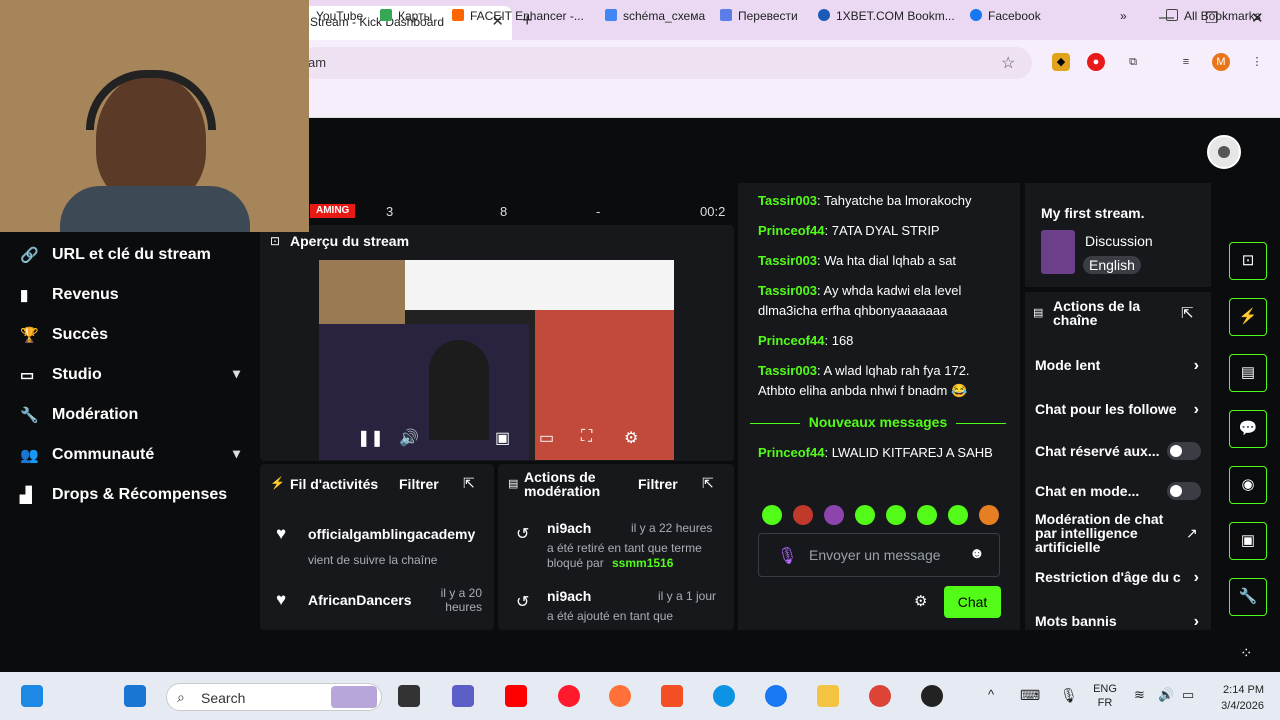 The image size is (1280, 720). Describe the element at coordinates (1119, 409) in the screenshot. I see `action-followers-chat: Chat pour les followe ›` at that location.